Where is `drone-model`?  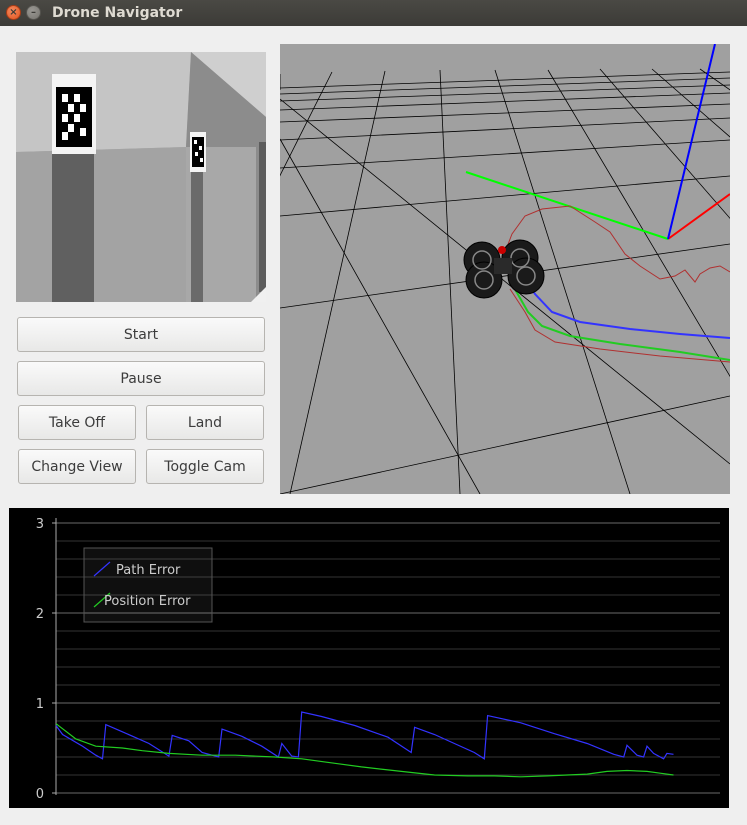
drone-model is located at coordinates (504, 269).